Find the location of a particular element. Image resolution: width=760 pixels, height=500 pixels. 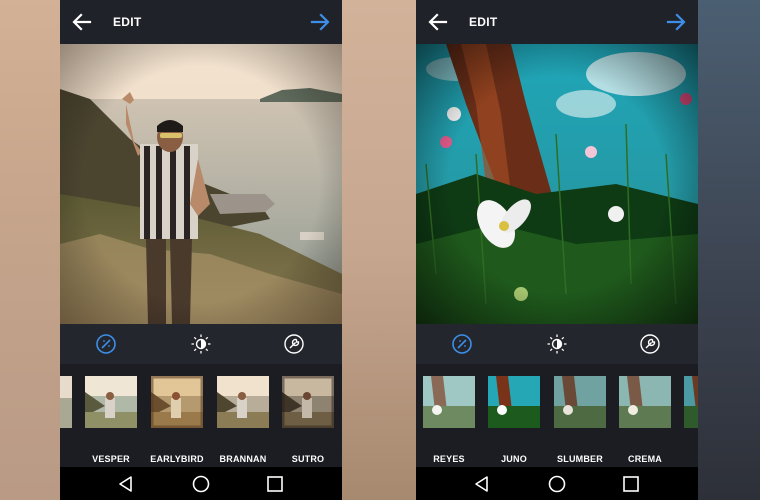

filter-item-reyes: REYES is located at coordinates (449, 420).